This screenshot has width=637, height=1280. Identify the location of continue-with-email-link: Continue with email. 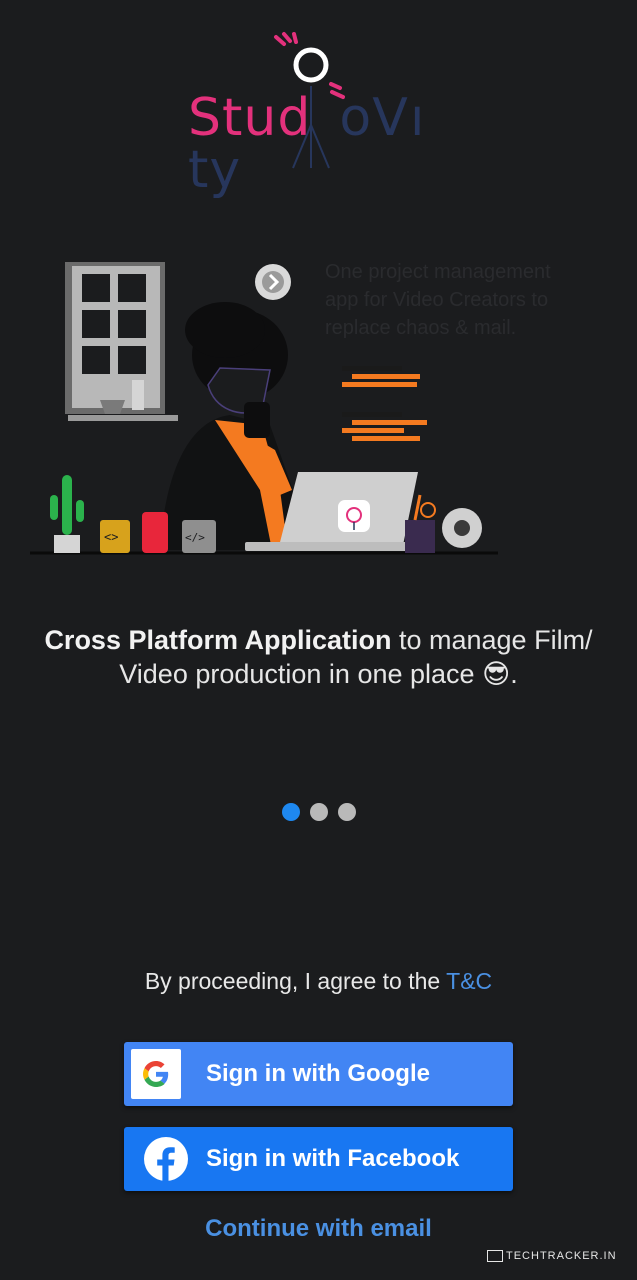
(318, 1229).